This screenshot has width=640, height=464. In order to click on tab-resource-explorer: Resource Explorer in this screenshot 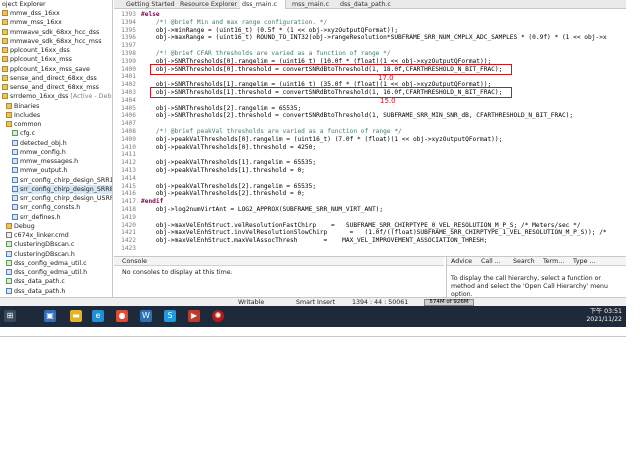, I will do `click(207, 4)`.